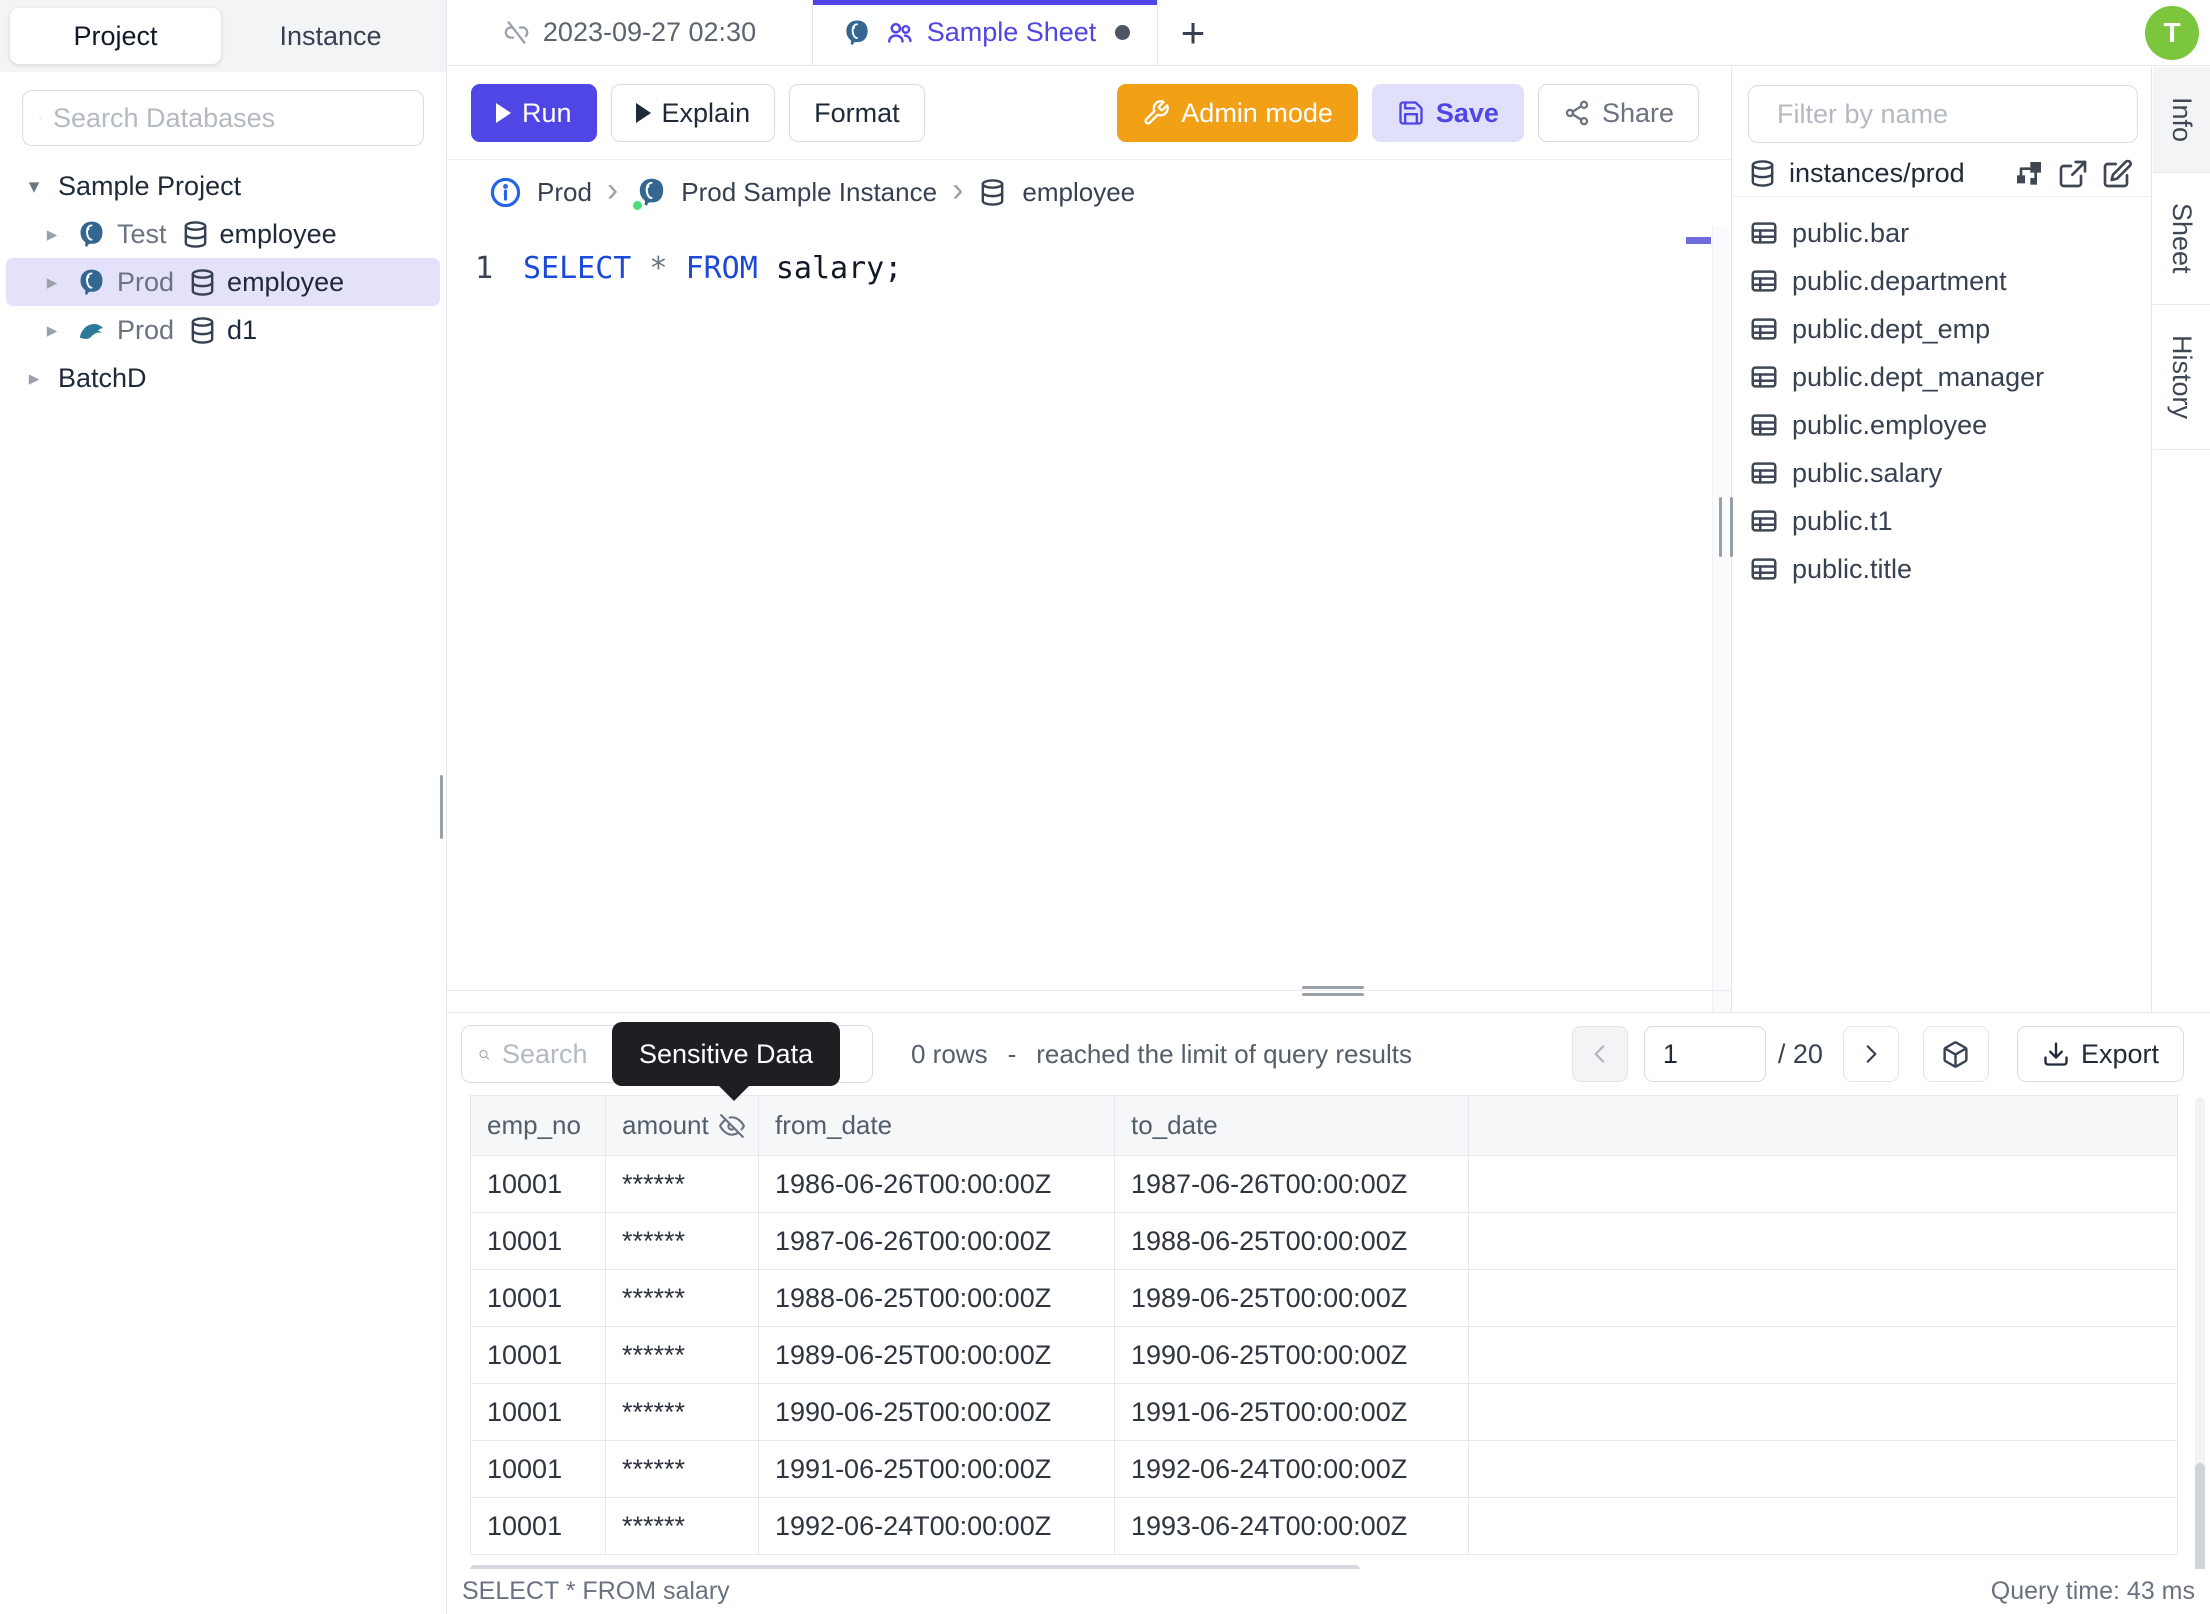 The height and width of the screenshot is (1614, 2210). I want to click on run-button: Run, so click(534, 113).